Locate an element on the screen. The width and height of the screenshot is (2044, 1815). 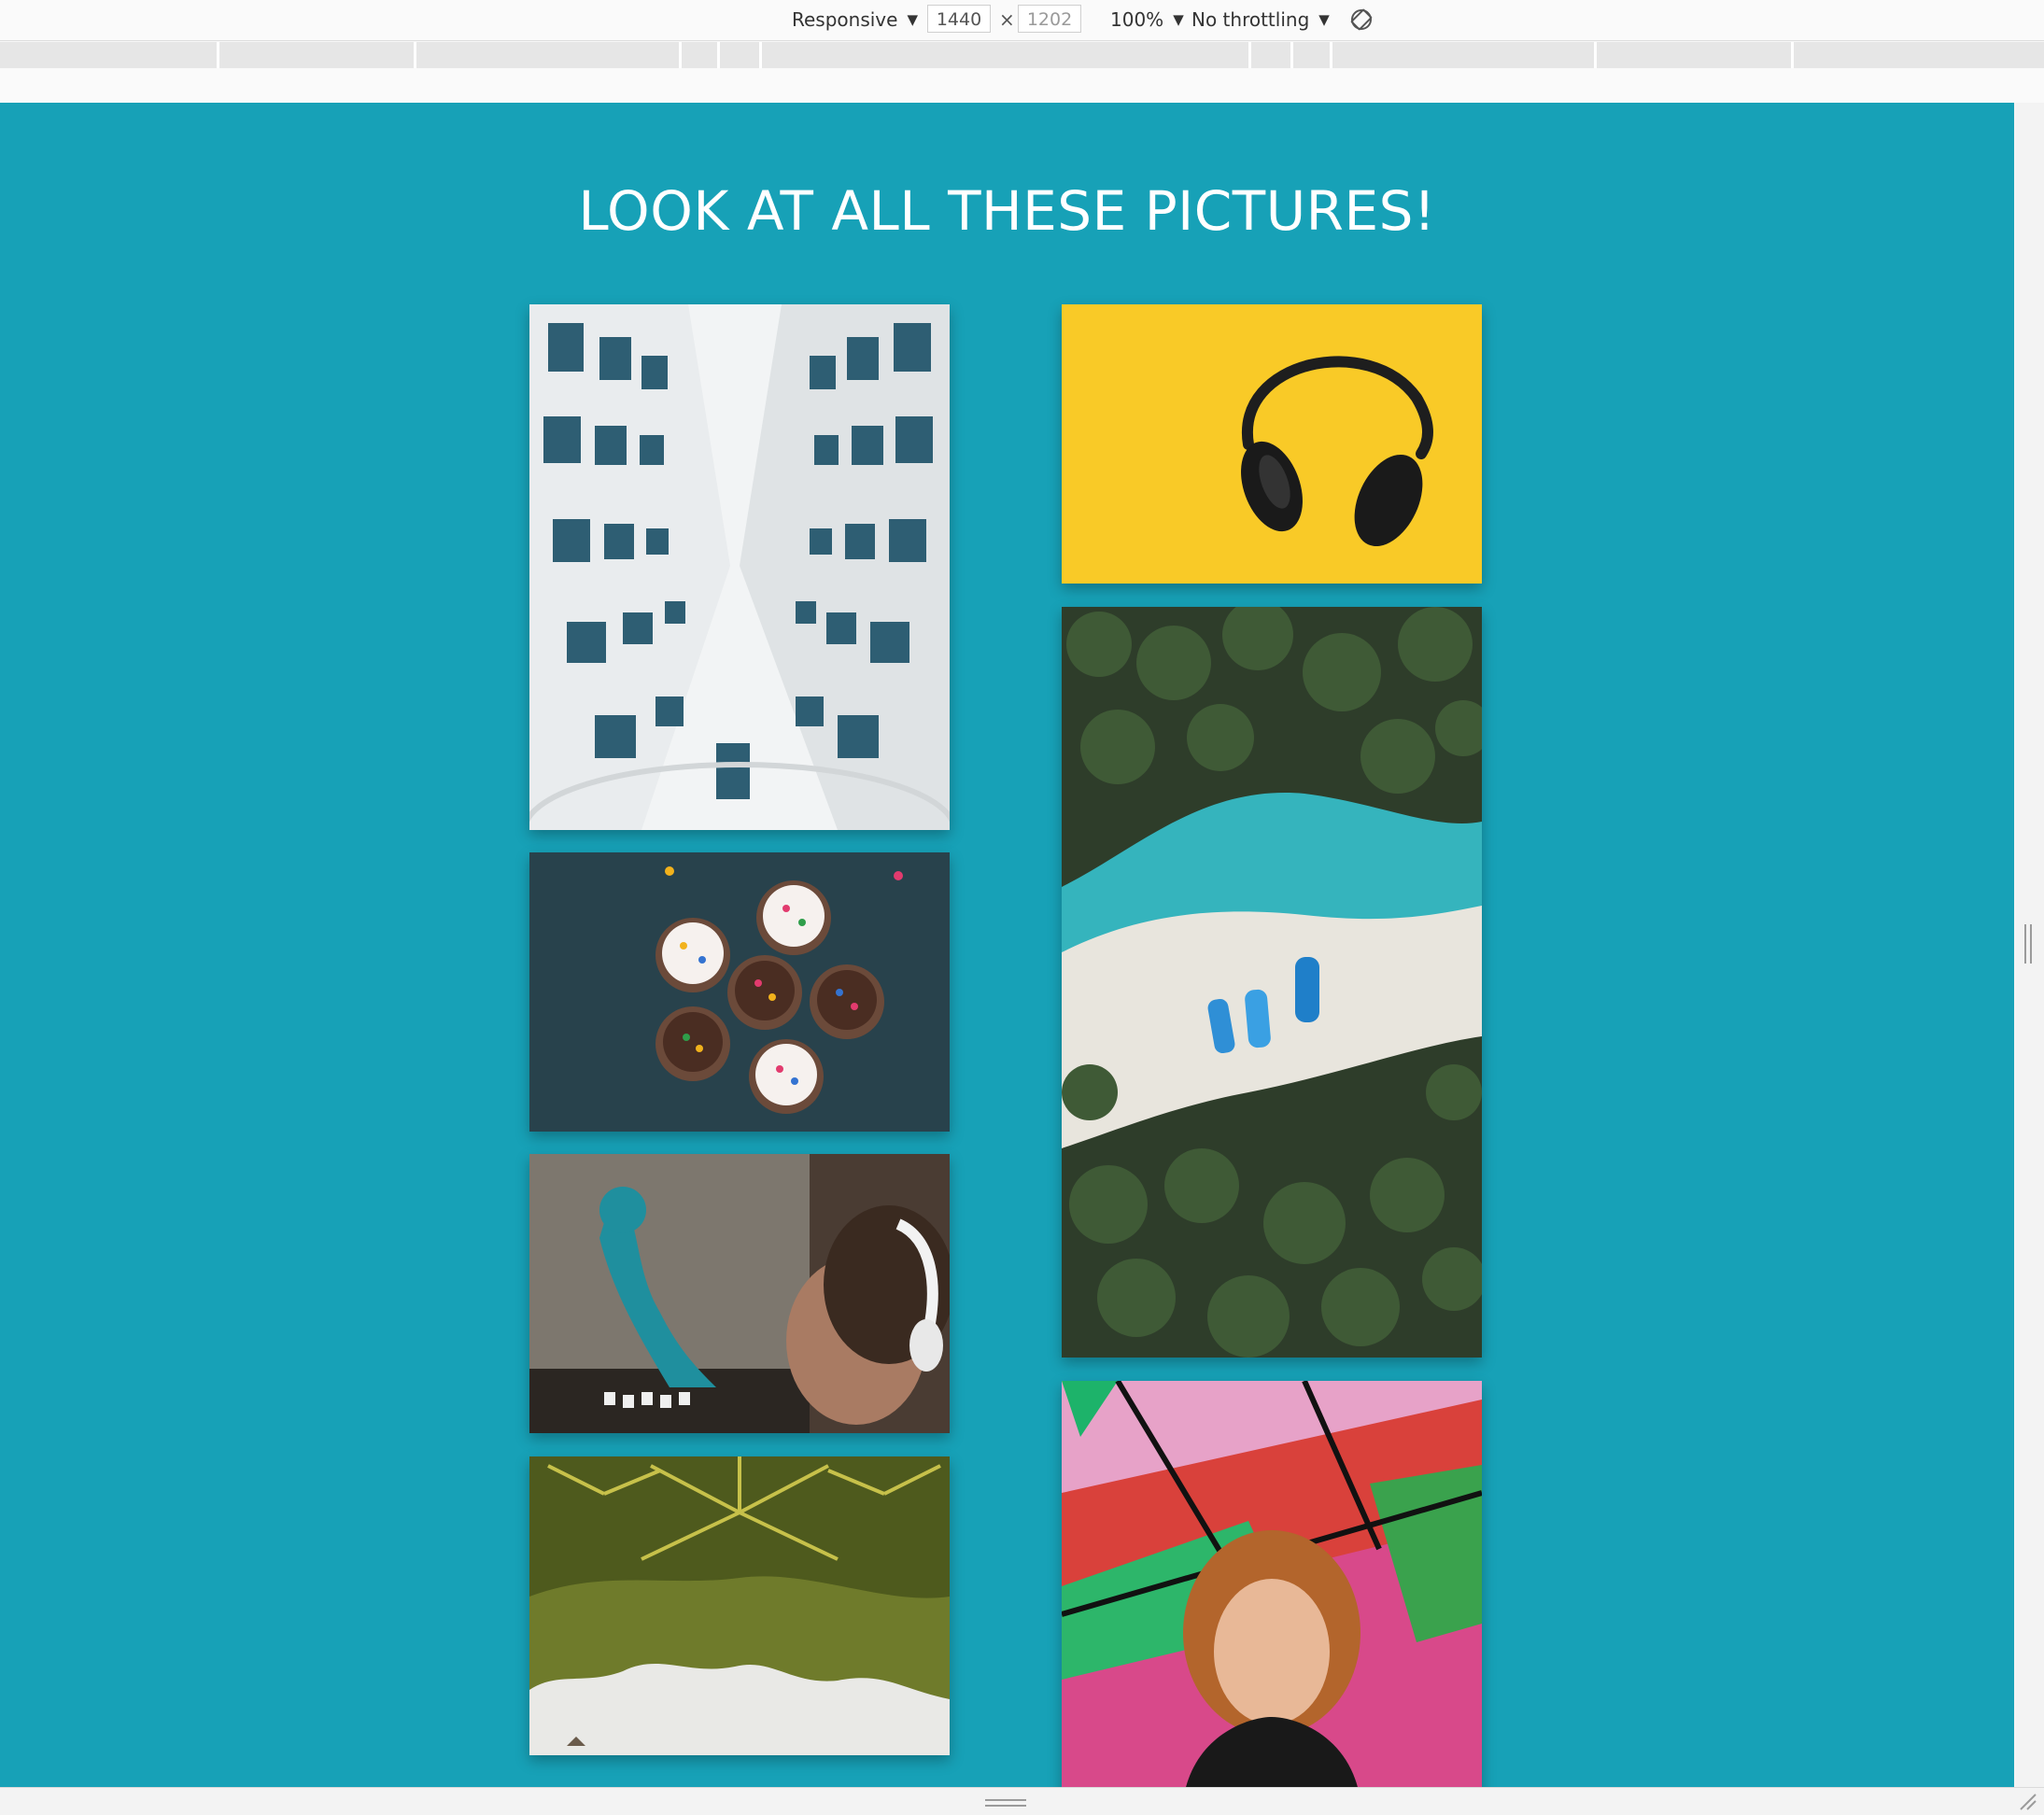
device-mode-label: Responsive is located at coordinates (845, 20).